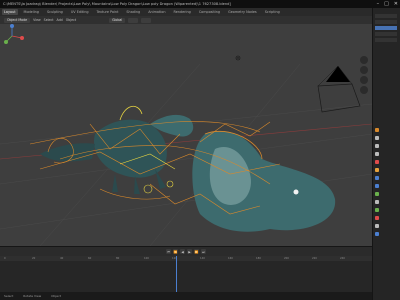 This screenshot has height=300, width=400. Describe the element at coordinates (175, 251) in the screenshot. I see `prev-keyframe-button: ⏪` at that location.